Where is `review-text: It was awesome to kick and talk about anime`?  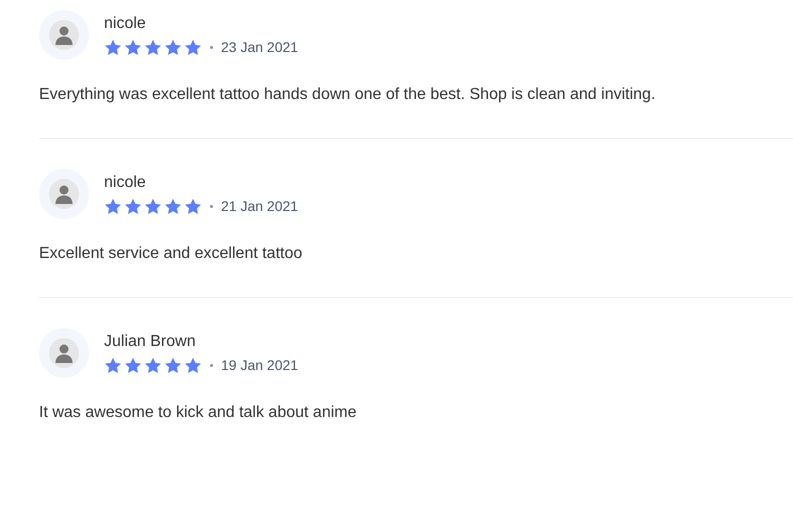
review-text: It was awesome to kick and talk about anime is located at coordinates (198, 413).